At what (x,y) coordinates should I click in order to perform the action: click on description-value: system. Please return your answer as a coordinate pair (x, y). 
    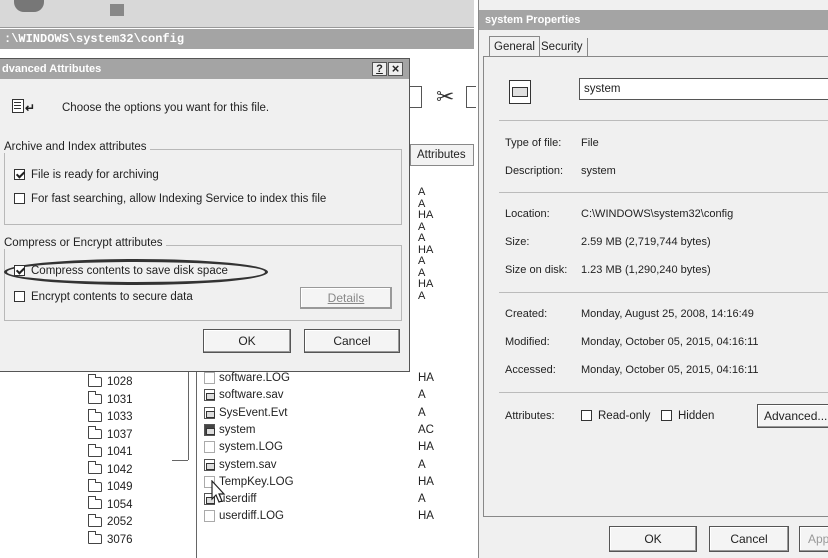
    Looking at the image, I should click on (598, 171).